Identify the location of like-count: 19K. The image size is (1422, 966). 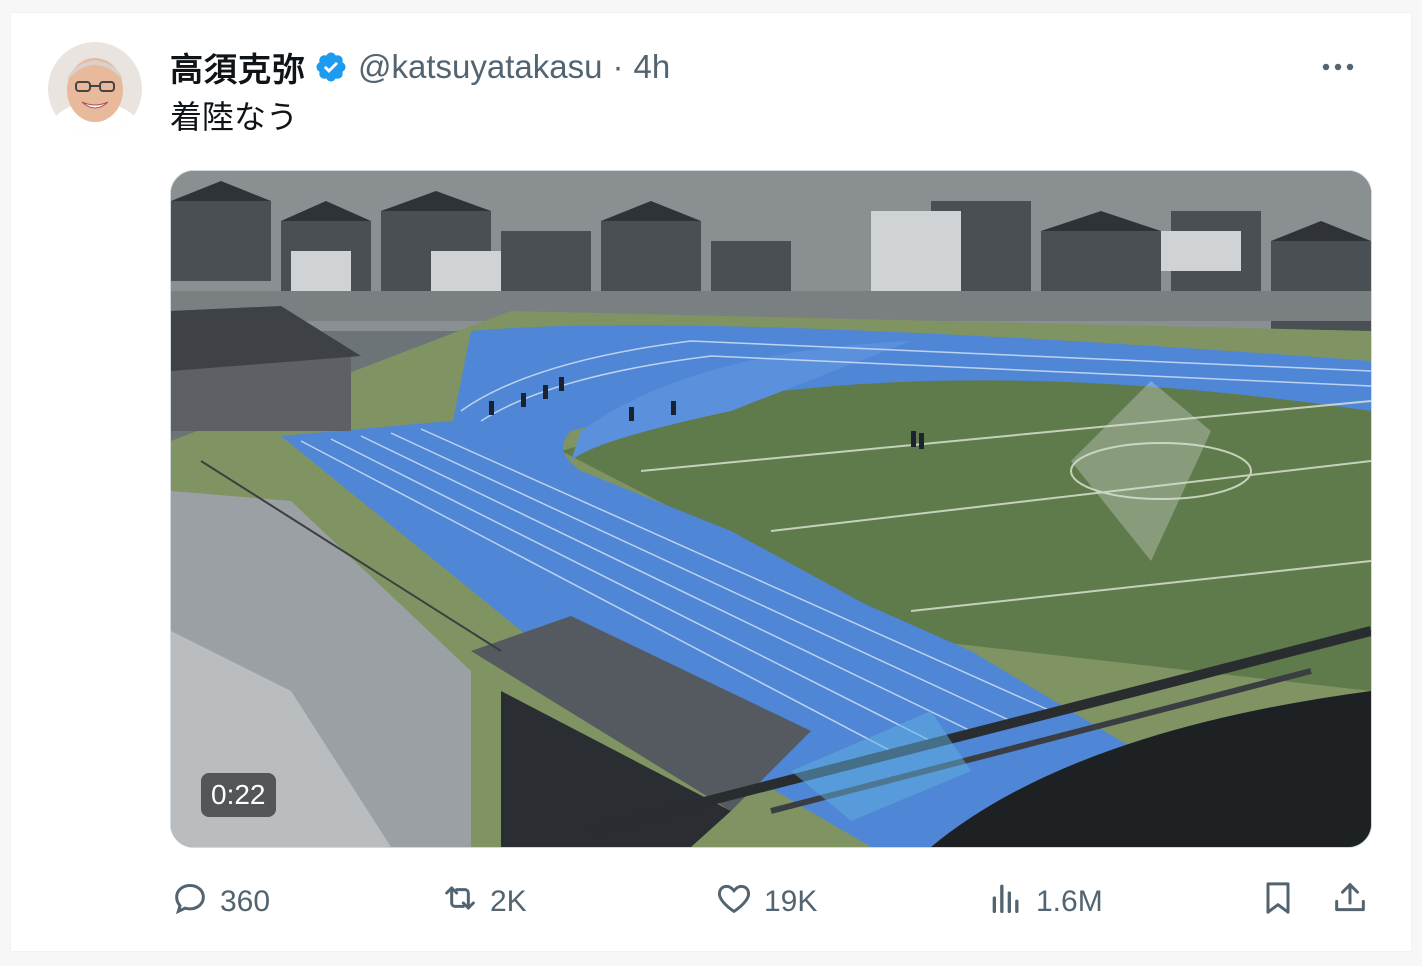
(791, 901).